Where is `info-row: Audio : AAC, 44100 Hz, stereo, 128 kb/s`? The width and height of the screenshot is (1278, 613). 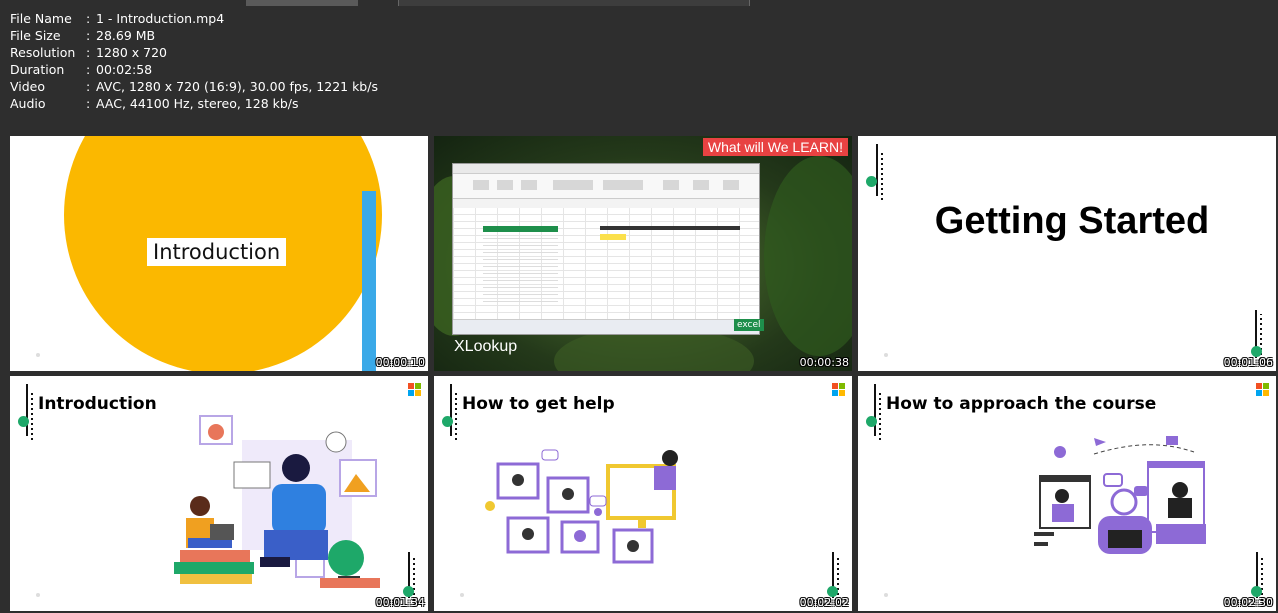 info-row: Audio : AAC, 44100 Hz, stereo, 128 kb/s is located at coordinates (194, 103).